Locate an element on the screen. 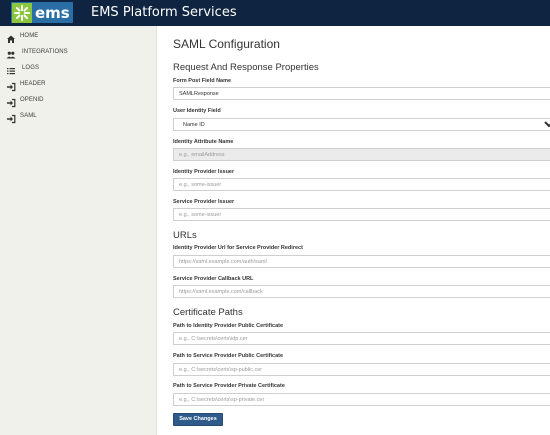 The width and height of the screenshot is (550, 435). save-changes-button: Save Changes is located at coordinates (198, 419).